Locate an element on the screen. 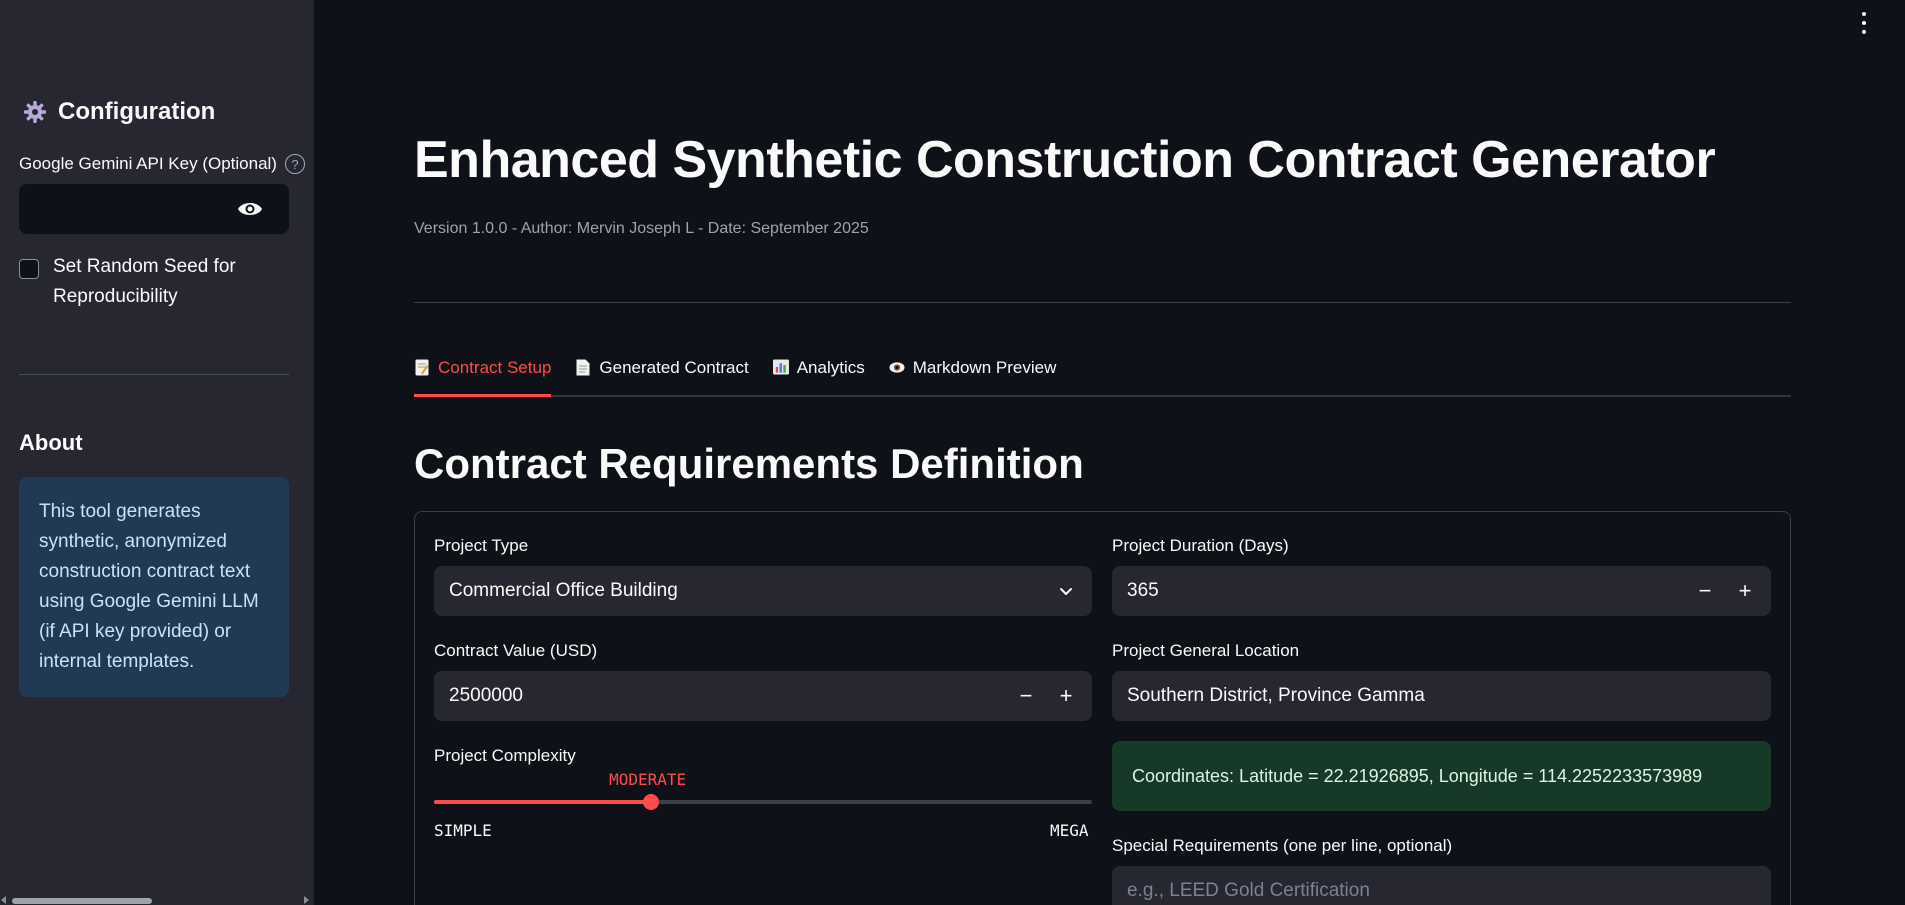 Image resolution: width=1905 pixels, height=905 pixels. complexity-max-label: MEGA is located at coordinates (1069, 830).